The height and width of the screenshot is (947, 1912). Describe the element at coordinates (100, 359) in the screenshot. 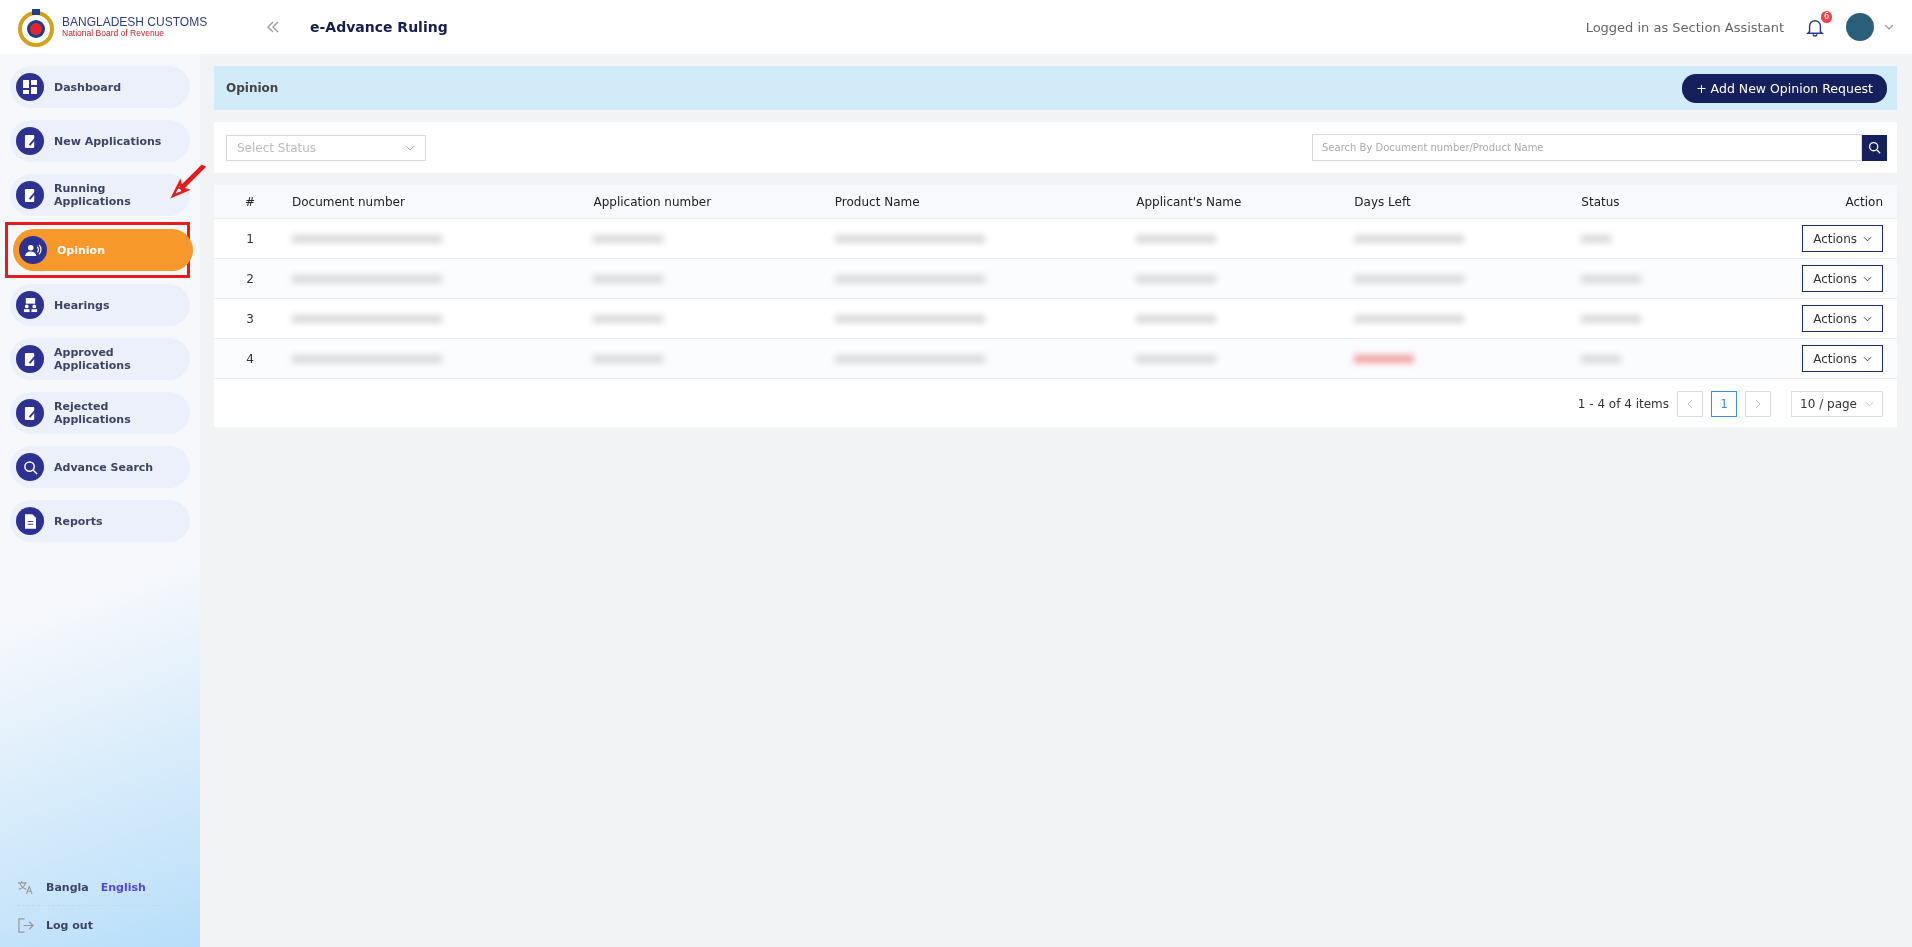

I see `sidebar-item: Approved Applications` at that location.